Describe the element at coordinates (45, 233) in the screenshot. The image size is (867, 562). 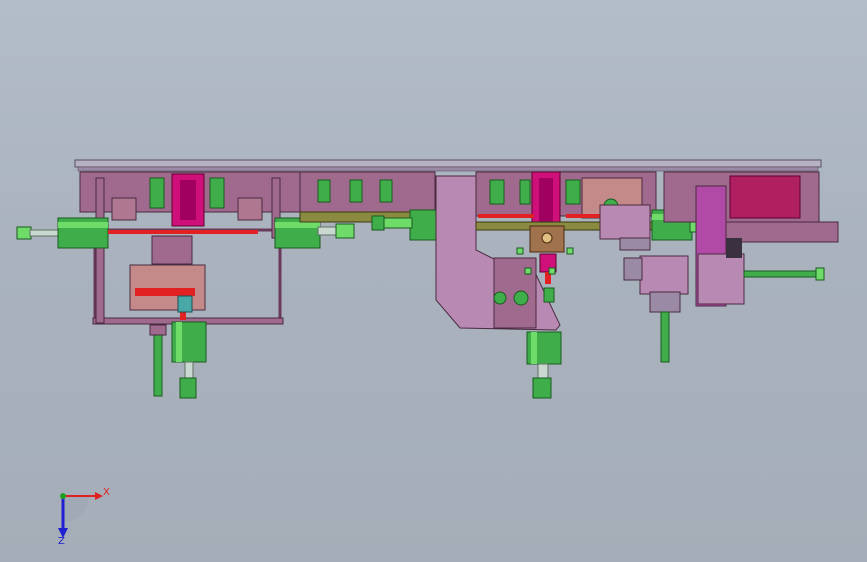
I see `left-rod` at that location.